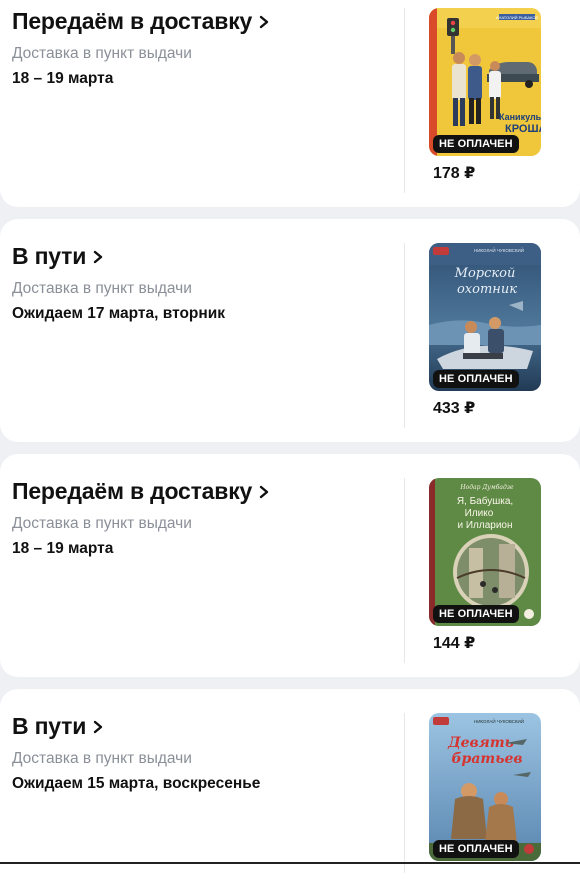  Describe the element at coordinates (485, 273) in the screenshot. I see `cover-title-line: Морской` at that location.